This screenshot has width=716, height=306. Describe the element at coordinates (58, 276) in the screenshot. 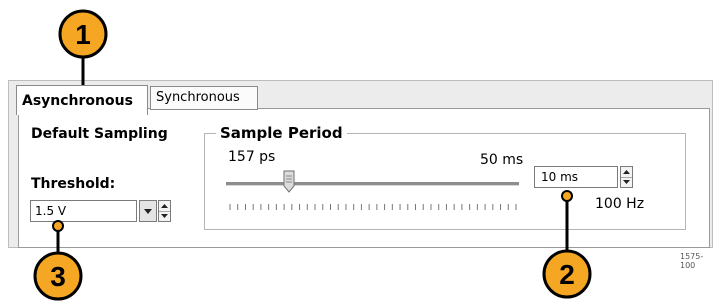

I see `callout-3-number: 3` at that location.